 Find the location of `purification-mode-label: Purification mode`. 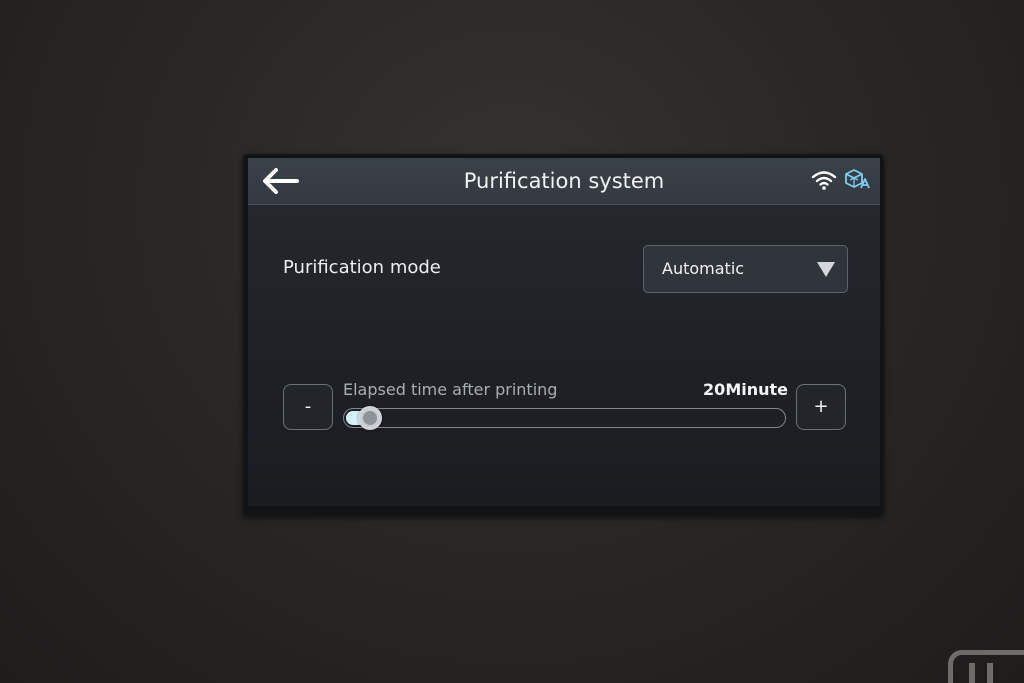

purification-mode-label: Purification mode is located at coordinates (362, 267).